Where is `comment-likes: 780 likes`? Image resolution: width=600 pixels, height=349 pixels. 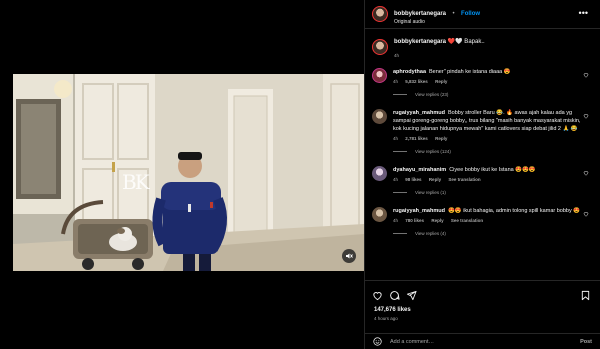 comment-likes: 780 likes is located at coordinates (414, 220).